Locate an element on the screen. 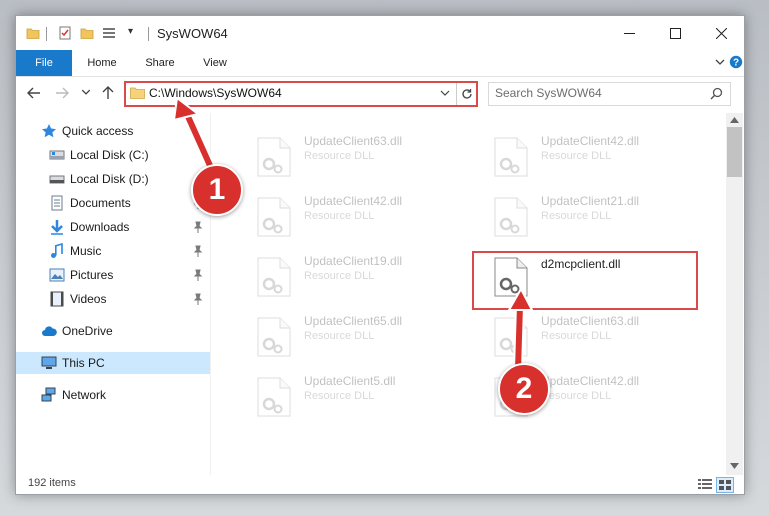 Image resolution: width=769 pixels, height=516 pixels. help-icon: ? is located at coordinates (736, 62).